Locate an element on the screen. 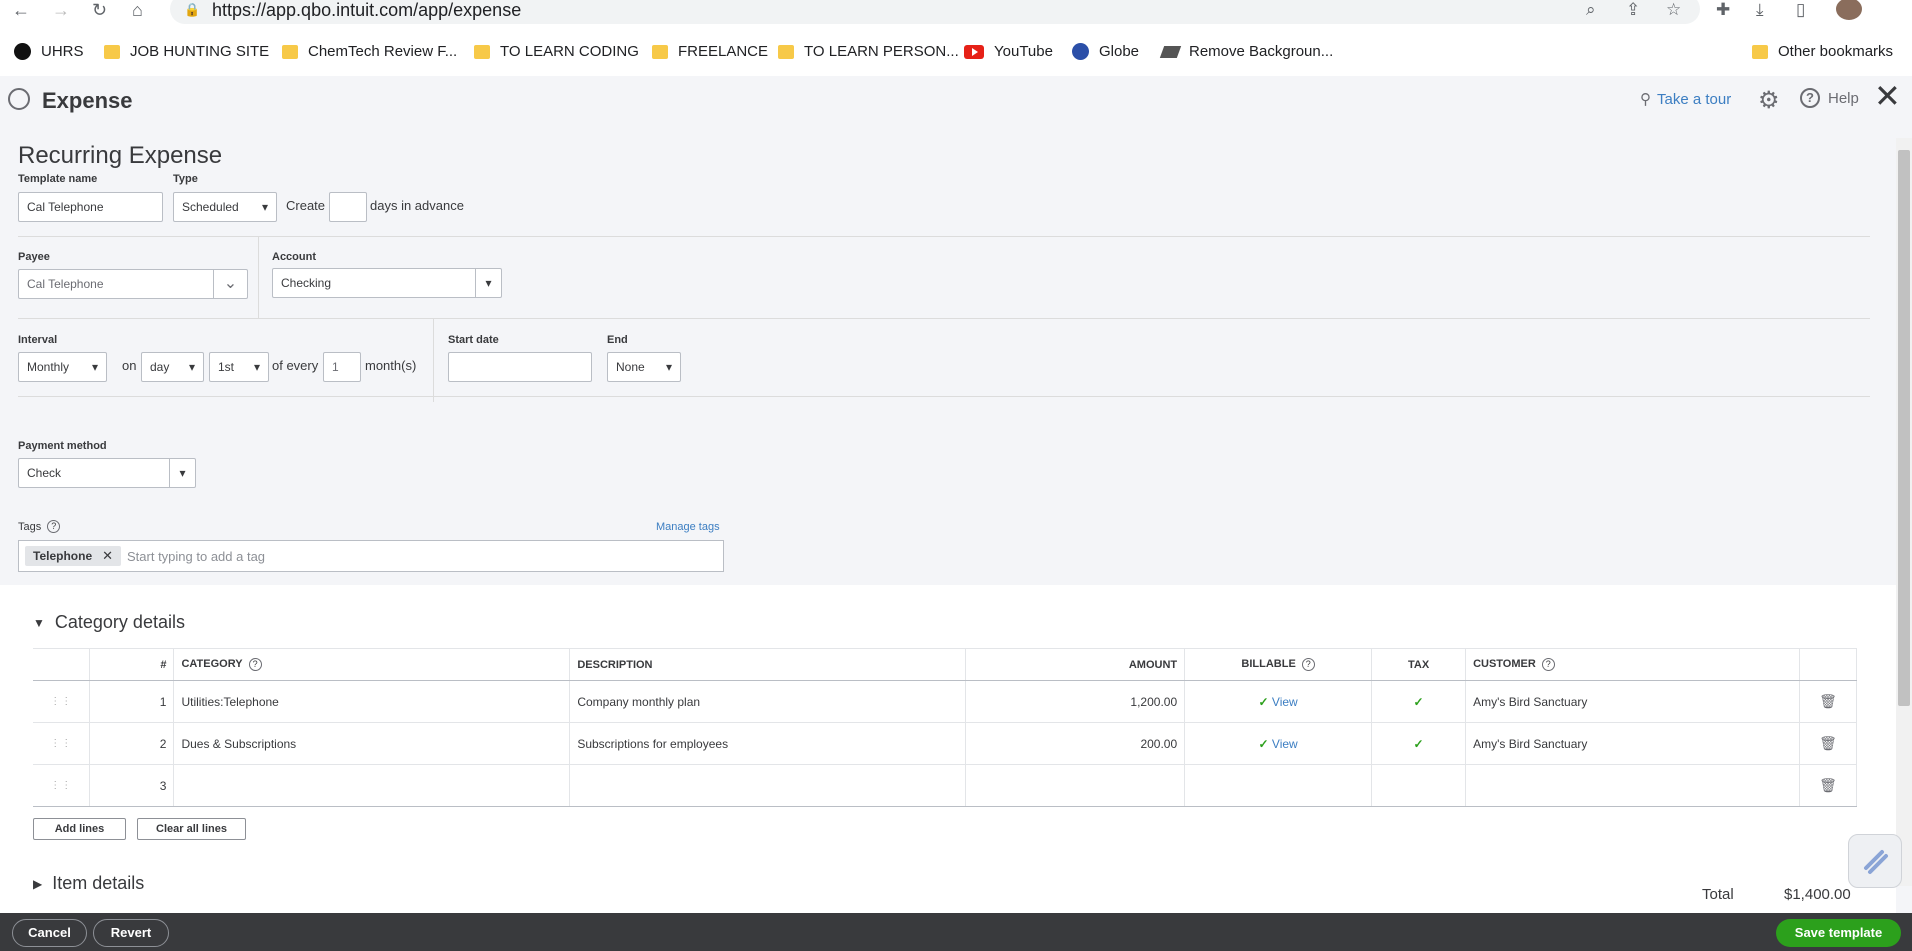 Image resolution: width=1912 pixels, height=951 pixels. add-lines-button: Add lines is located at coordinates (79, 829).